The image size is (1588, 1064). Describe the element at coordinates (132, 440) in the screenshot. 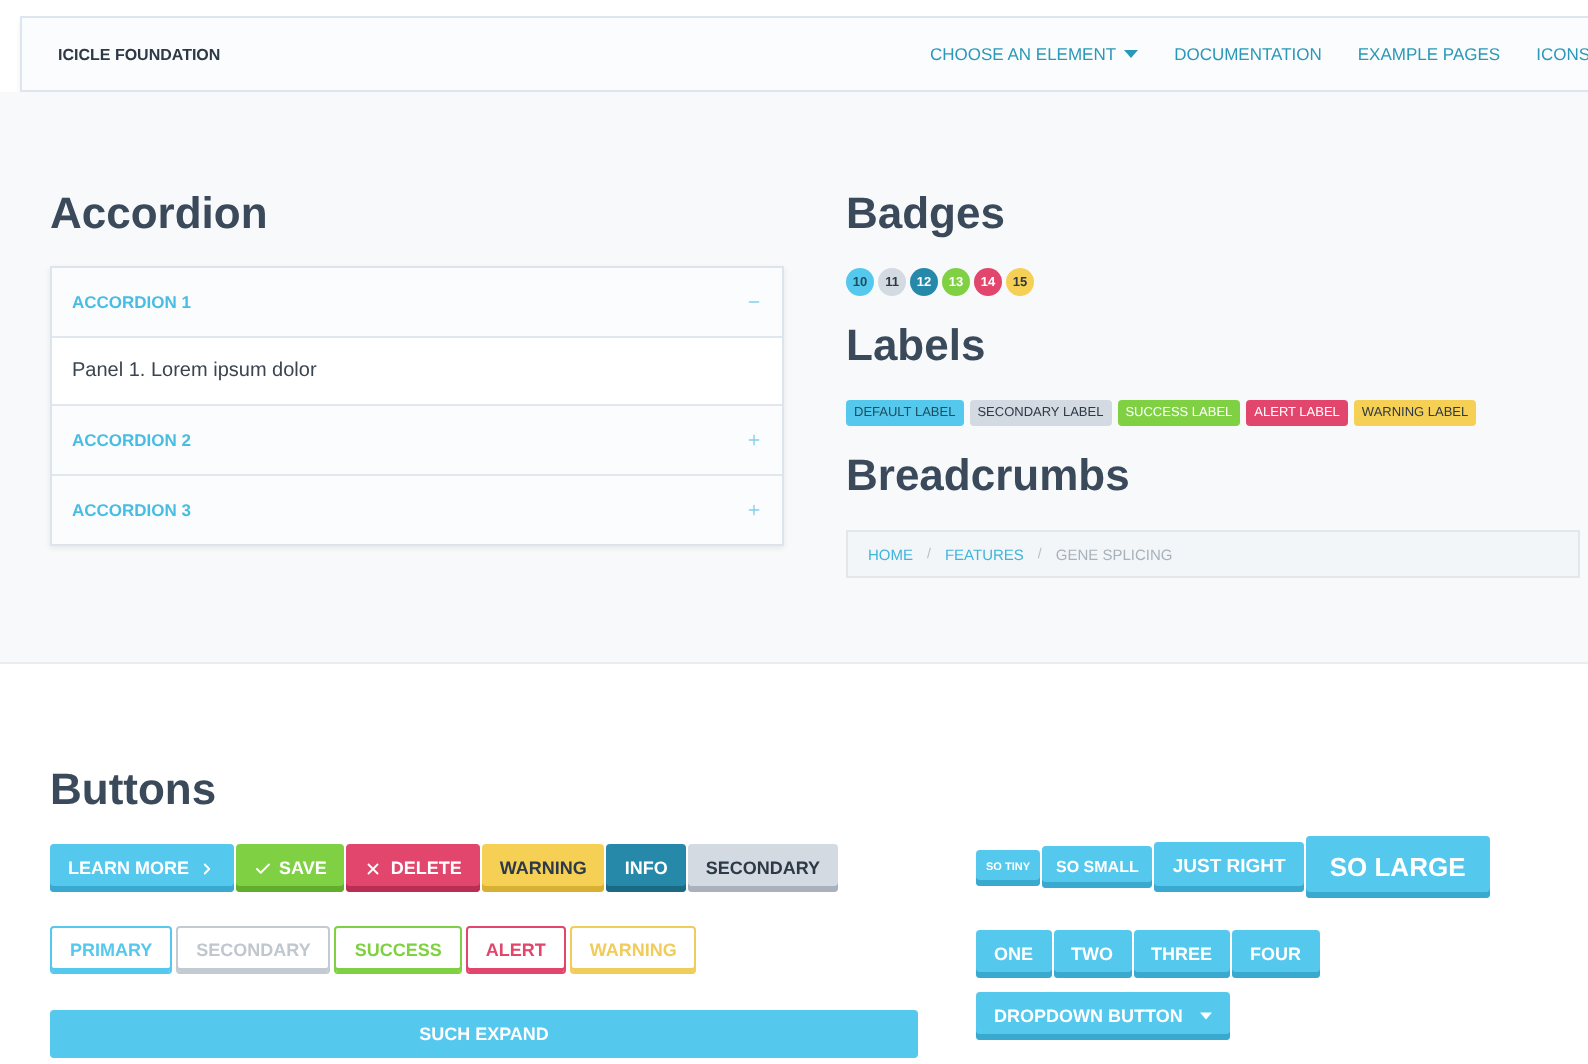

I see `accordion-title: ACCORDION 2` at that location.